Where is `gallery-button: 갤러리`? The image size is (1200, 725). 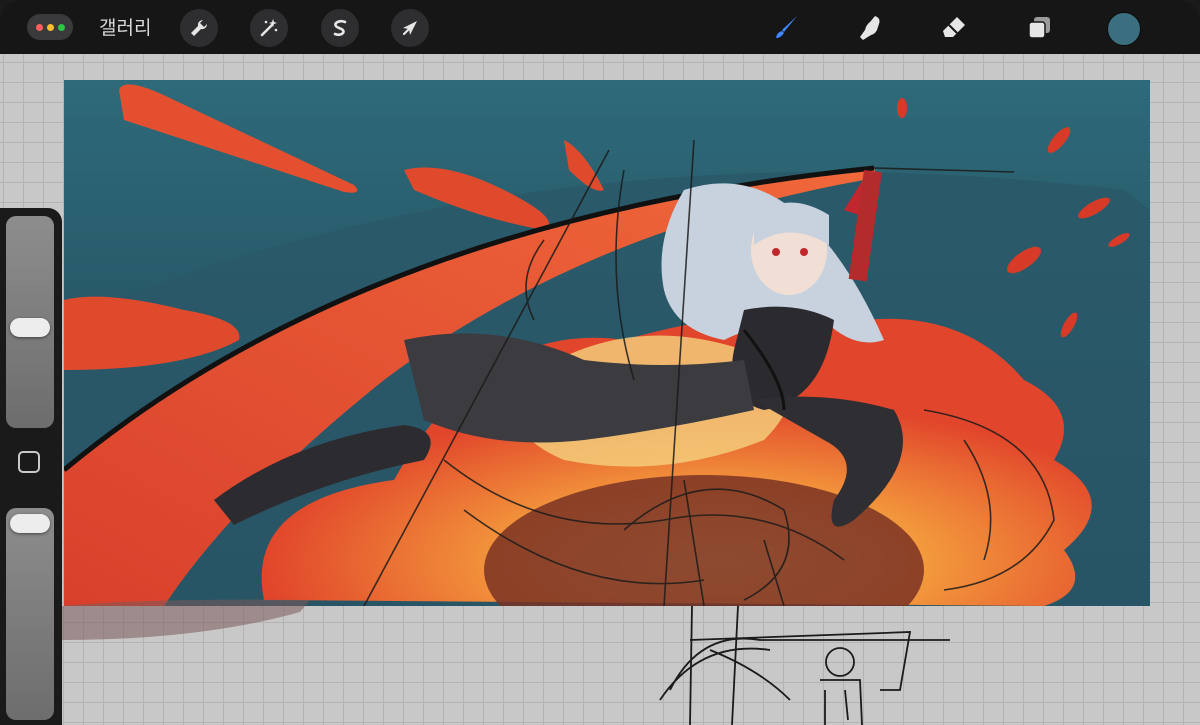
gallery-button: 갤러리 is located at coordinates (125, 28).